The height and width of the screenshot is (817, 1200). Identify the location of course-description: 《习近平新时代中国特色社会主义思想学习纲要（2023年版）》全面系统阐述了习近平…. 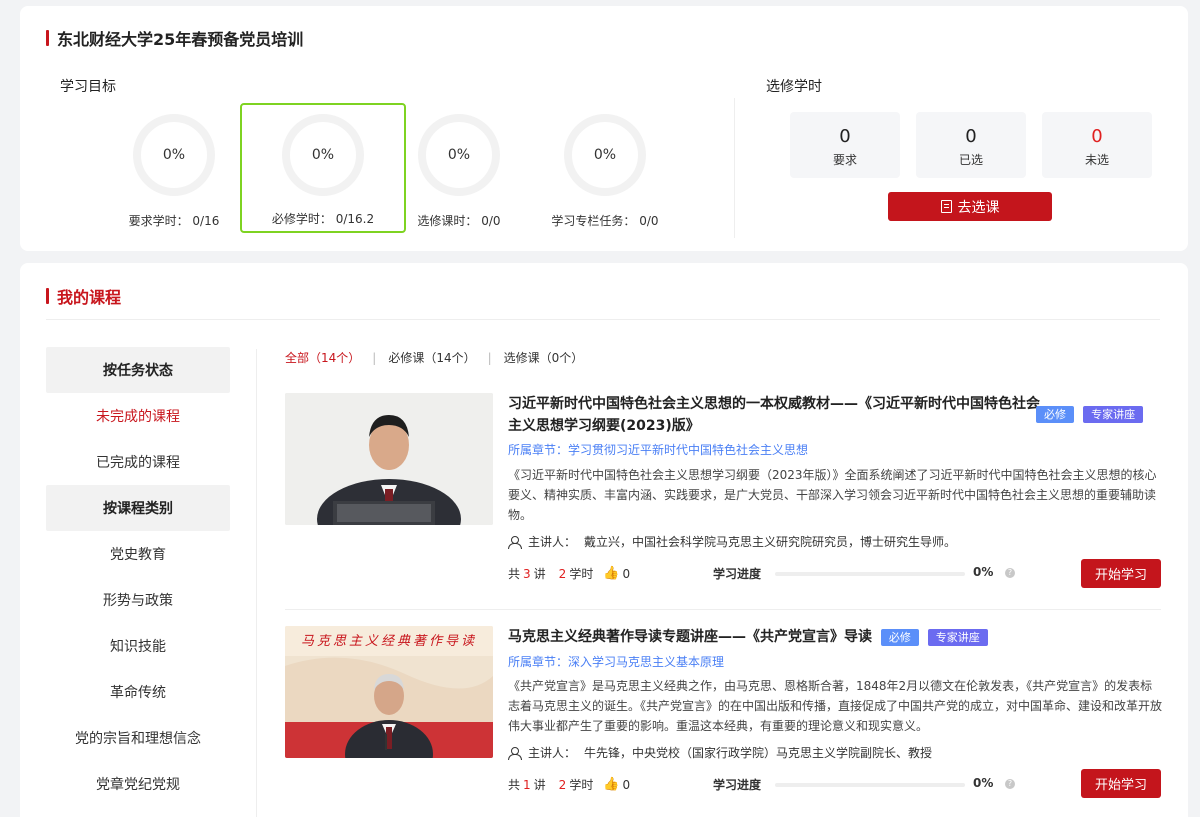
(832, 495).